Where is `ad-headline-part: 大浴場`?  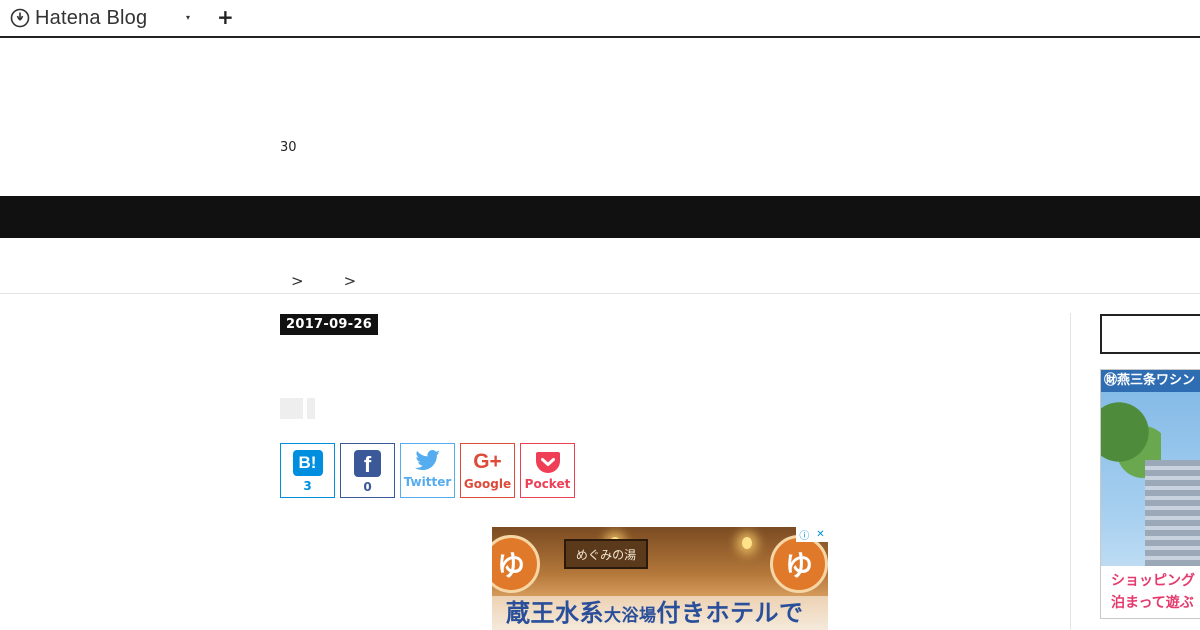
ad-headline-part: 大浴場 is located at coordinates (630, 616).